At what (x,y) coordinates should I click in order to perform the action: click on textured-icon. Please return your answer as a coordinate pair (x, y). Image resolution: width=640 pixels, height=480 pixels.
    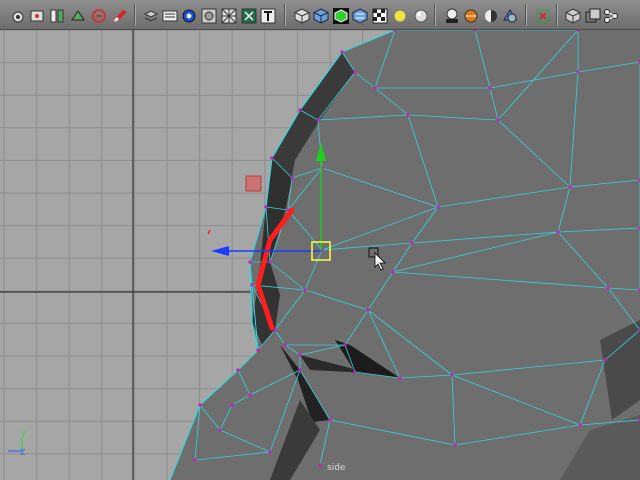
    Looking at the image, I should click on (380, 16).